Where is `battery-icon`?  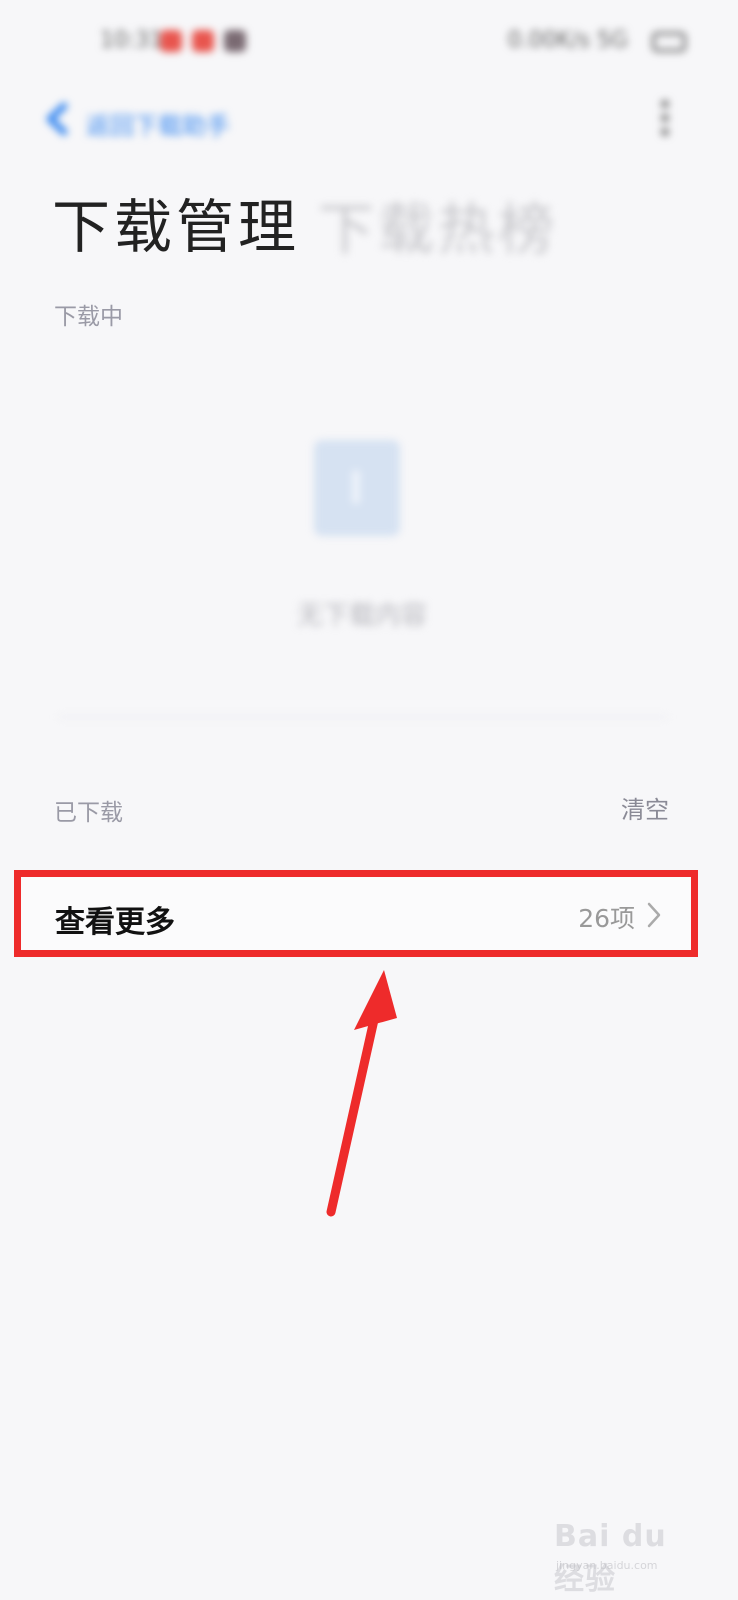 battery-icon is located at coordinates (669, 42).